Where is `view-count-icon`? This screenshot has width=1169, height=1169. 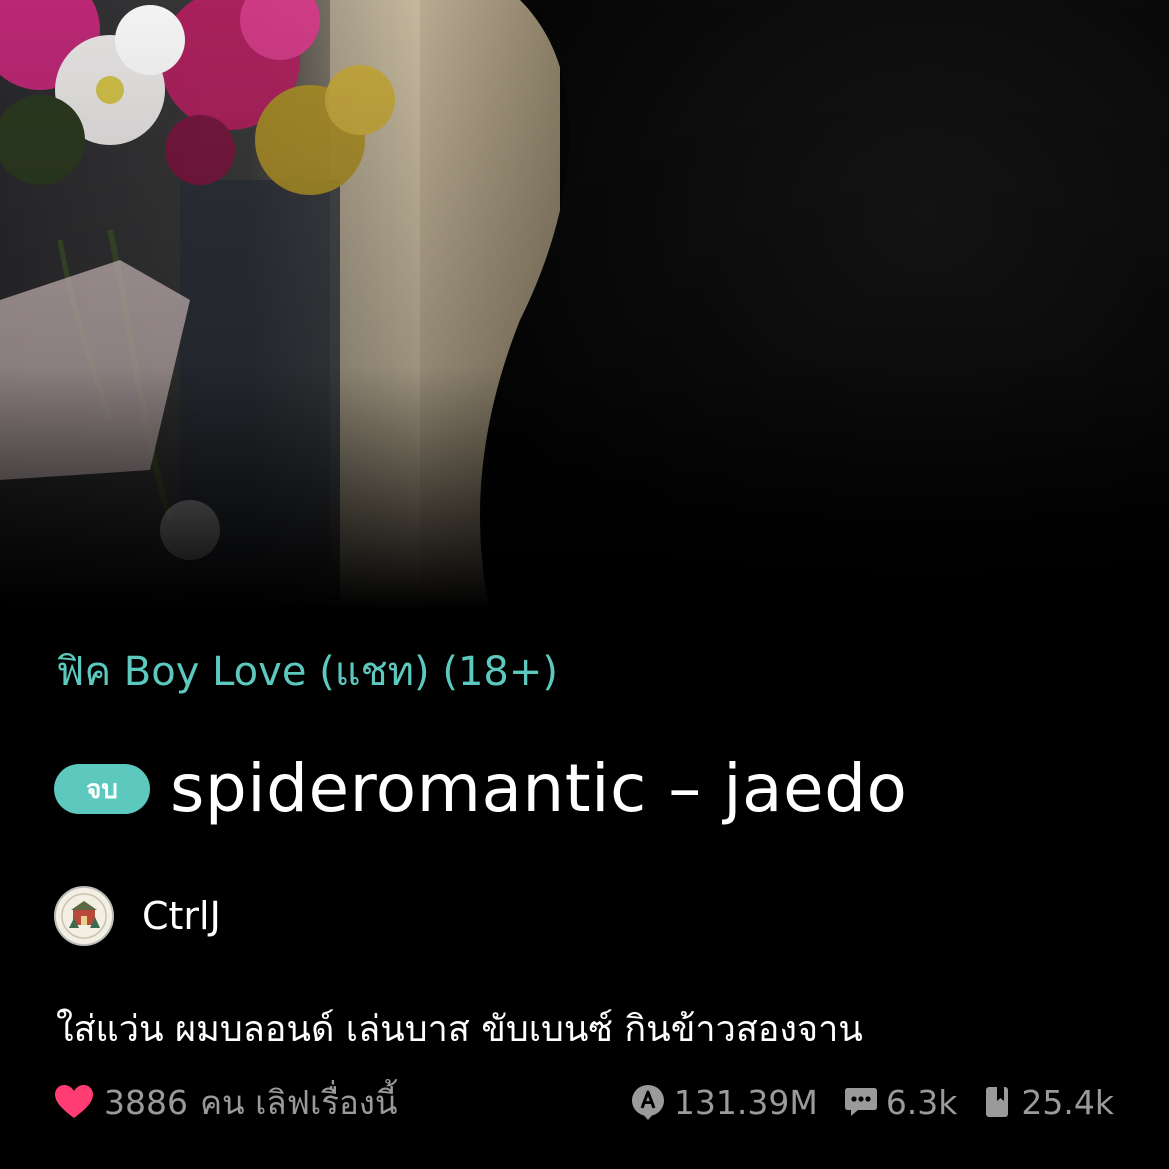 view-count-icon is located at coordinates (648, 1102).